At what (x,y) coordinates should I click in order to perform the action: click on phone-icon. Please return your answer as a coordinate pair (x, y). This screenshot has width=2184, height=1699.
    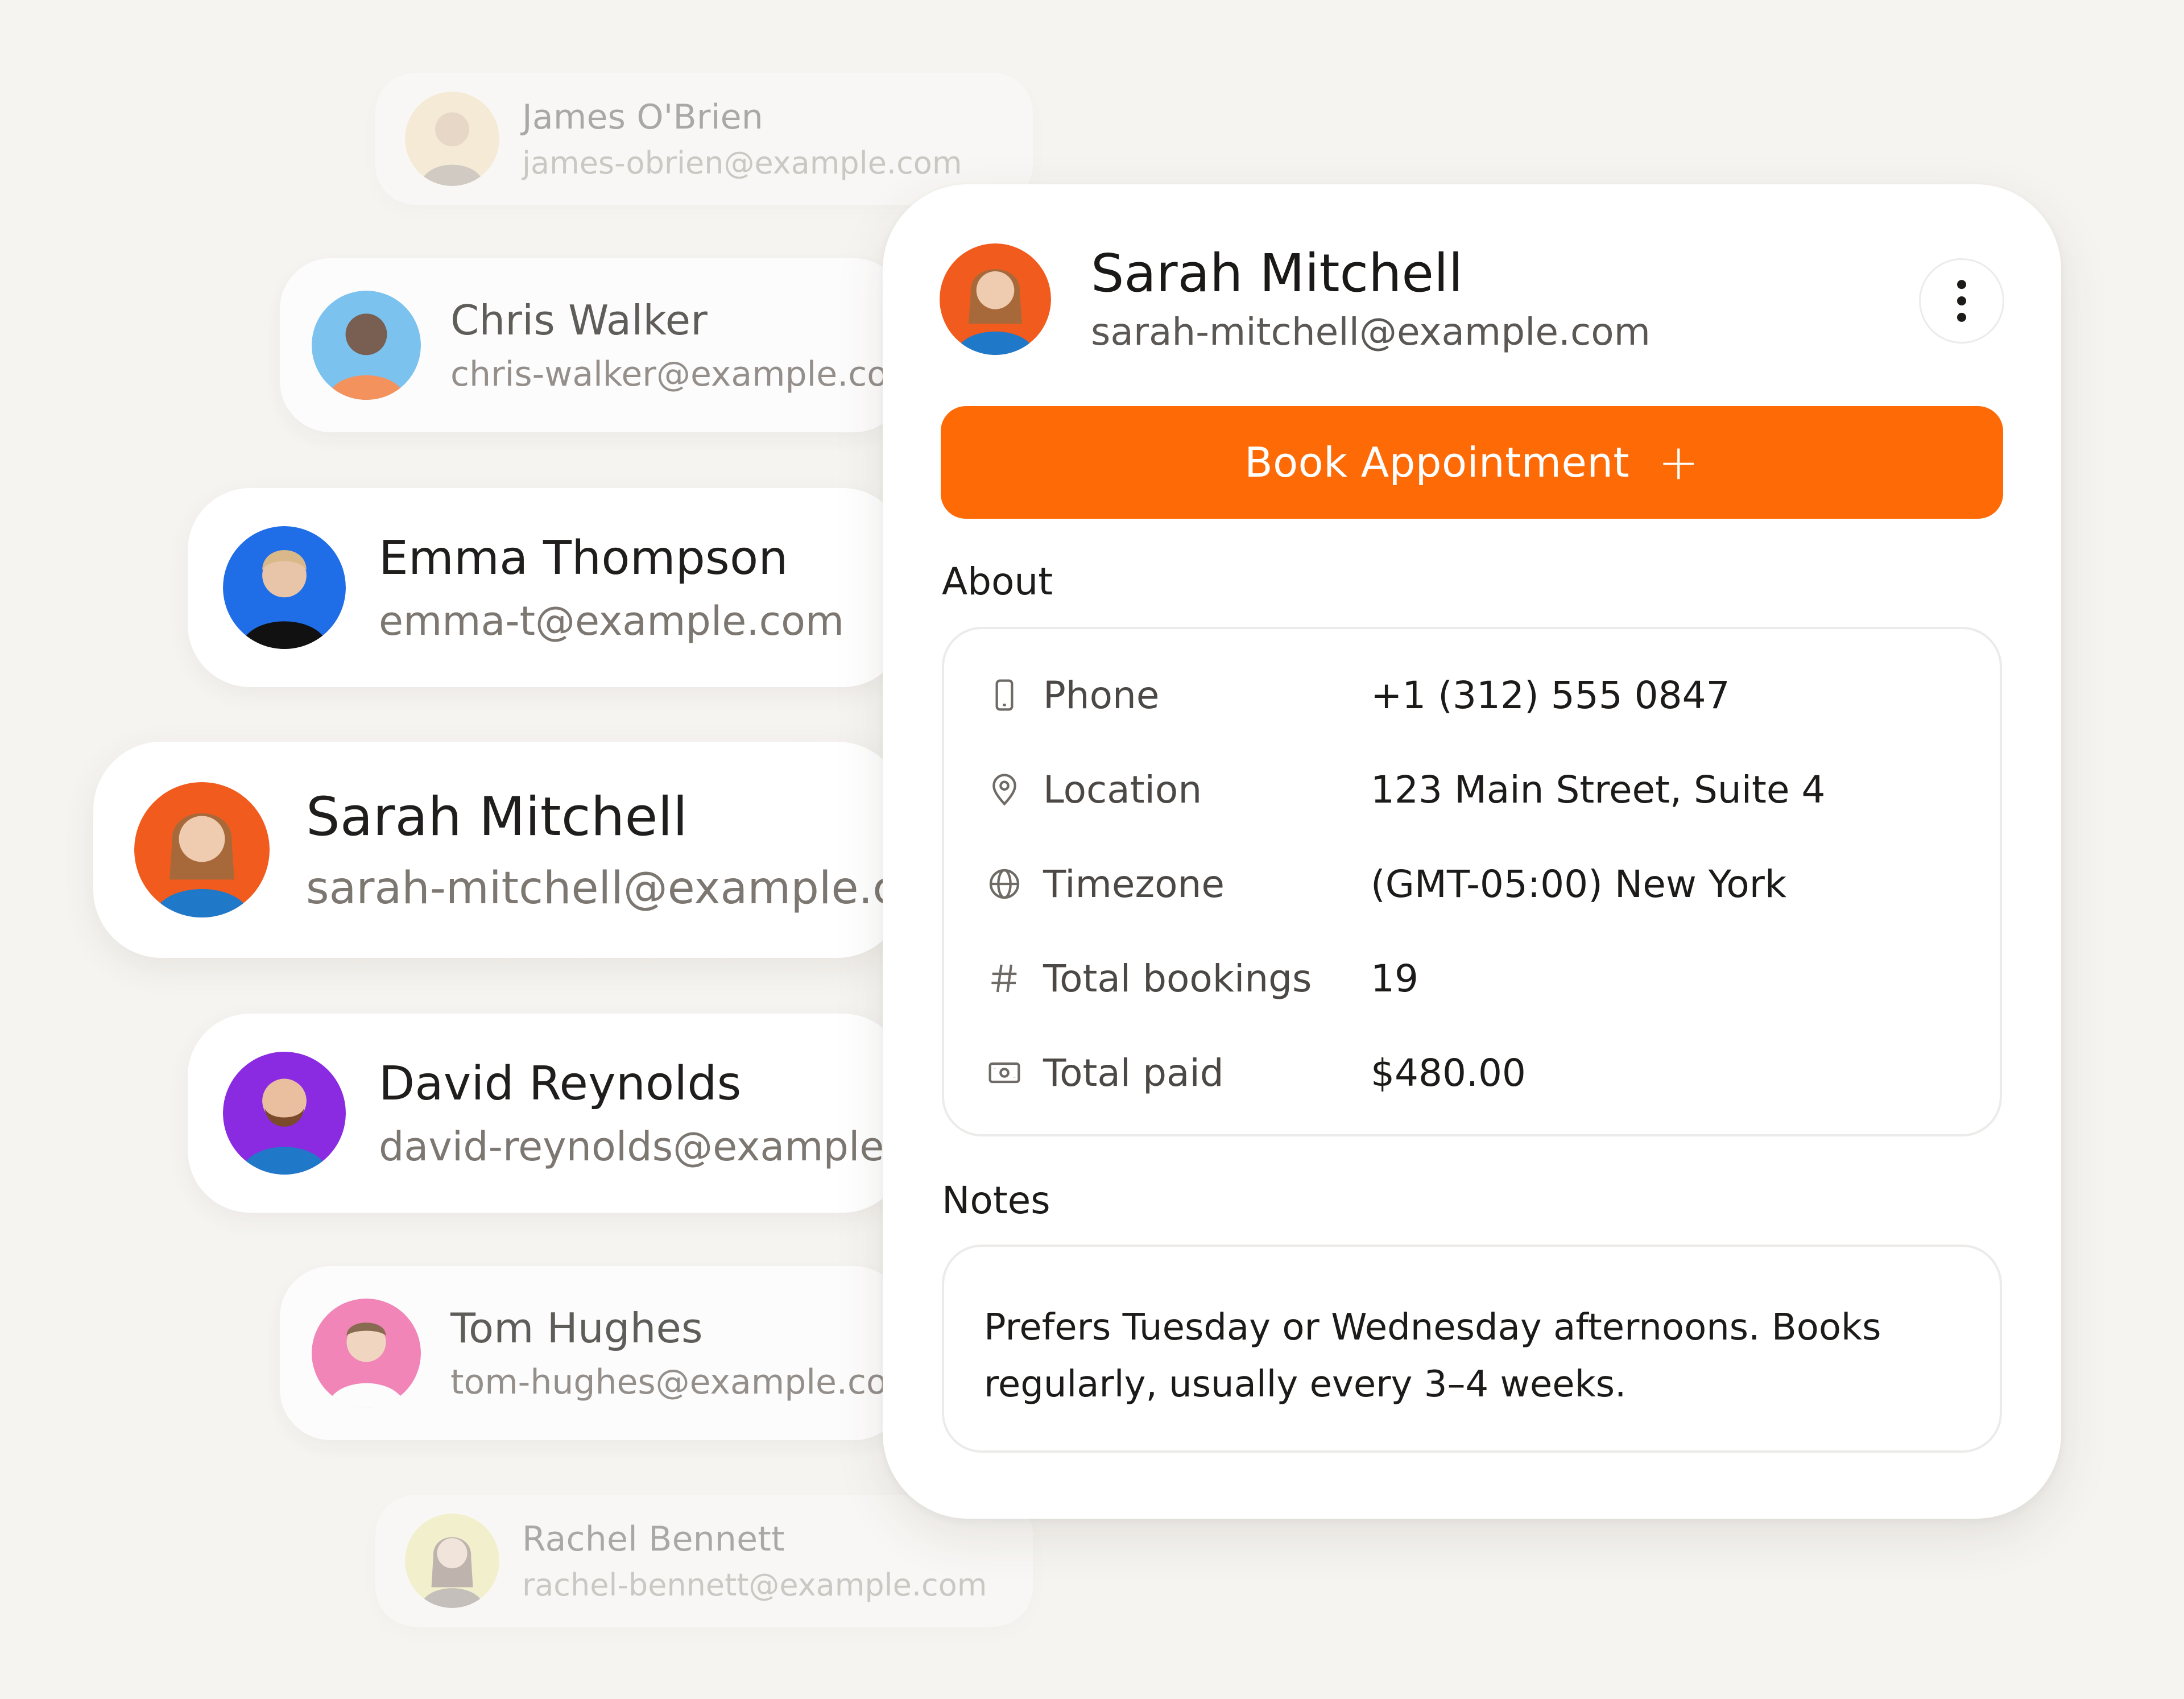
    Looking at the image, I should click on (1004, 695).